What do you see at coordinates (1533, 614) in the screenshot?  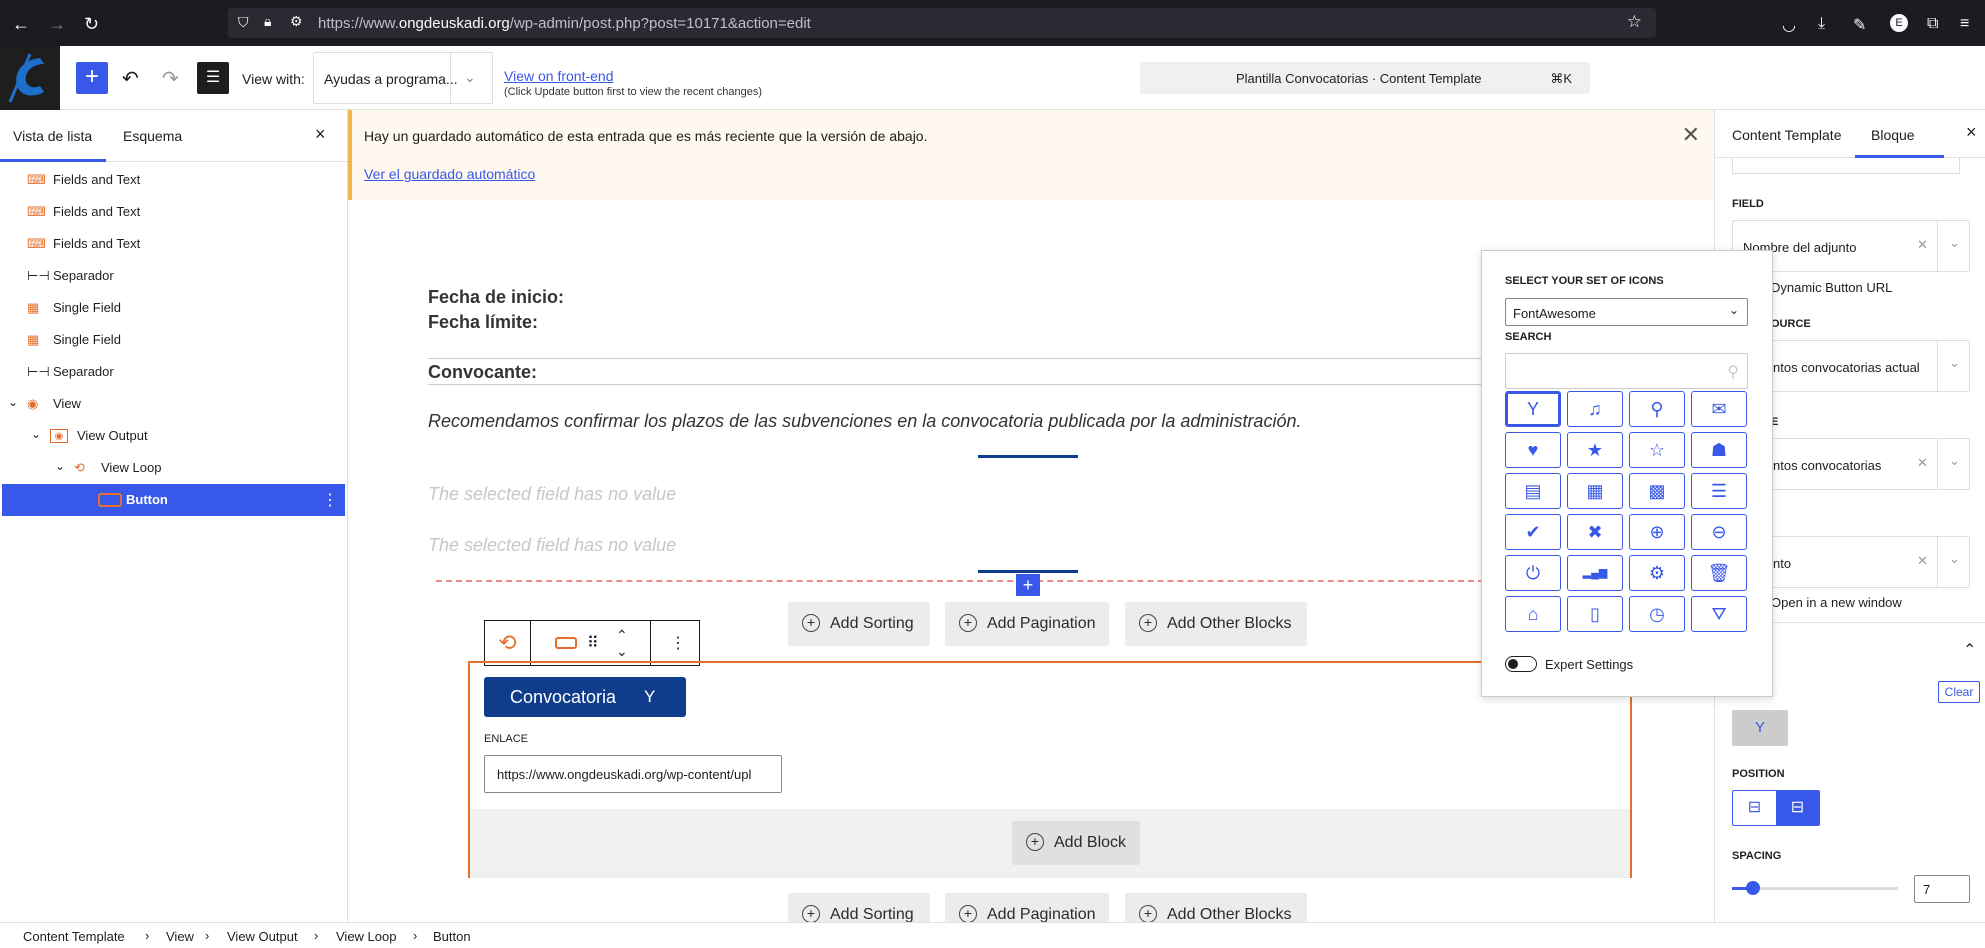 I see `home-icon: ⌂` at bounding box center [1533, 614].